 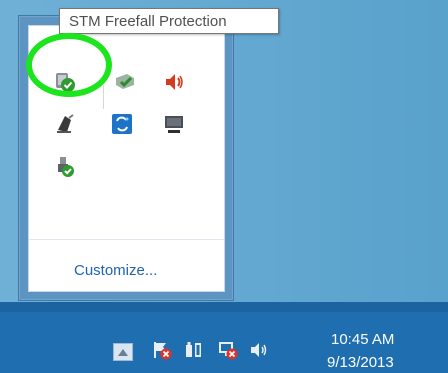 I want to click on display-monitor-icon, so click(x=174, y=124).